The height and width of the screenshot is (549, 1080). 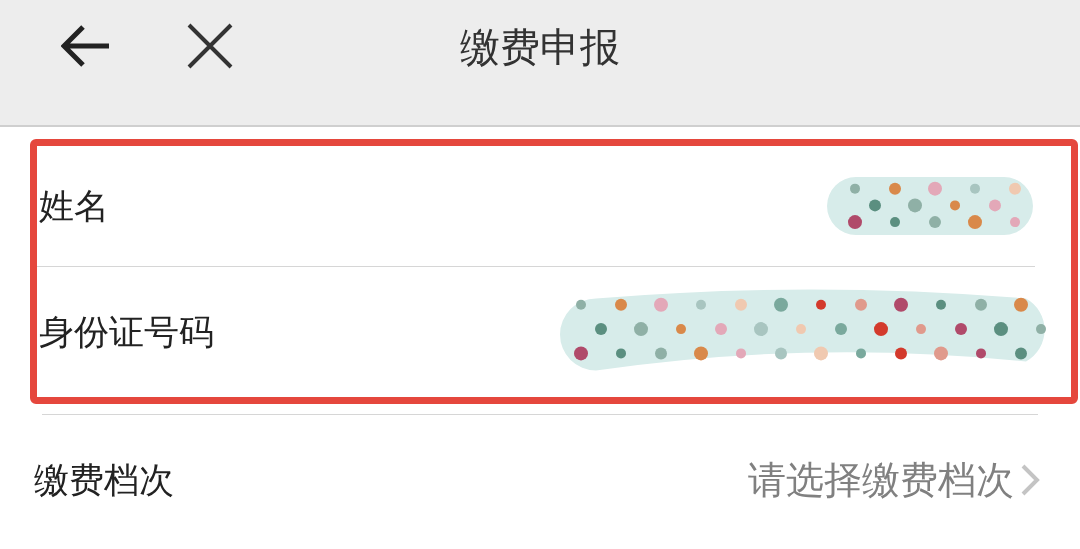 I want to click on close-icon, so click(x=210, y=46).